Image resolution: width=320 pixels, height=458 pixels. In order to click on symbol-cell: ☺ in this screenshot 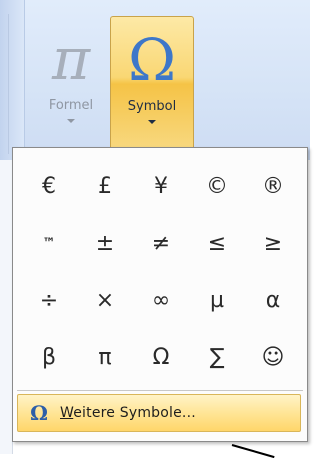, I will do `click(273, 357)`.